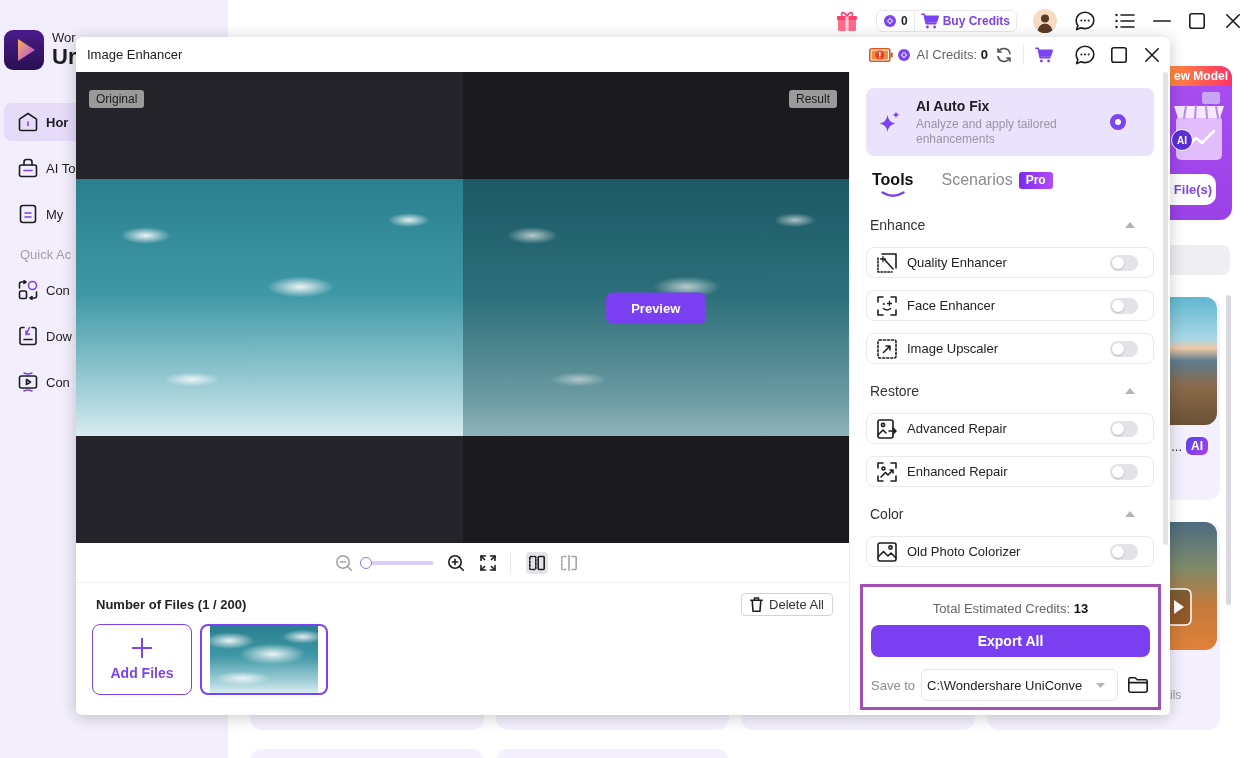  Describe the element at coordinates (28, 290) in the screenshot. I see `convert-icon` at that location.